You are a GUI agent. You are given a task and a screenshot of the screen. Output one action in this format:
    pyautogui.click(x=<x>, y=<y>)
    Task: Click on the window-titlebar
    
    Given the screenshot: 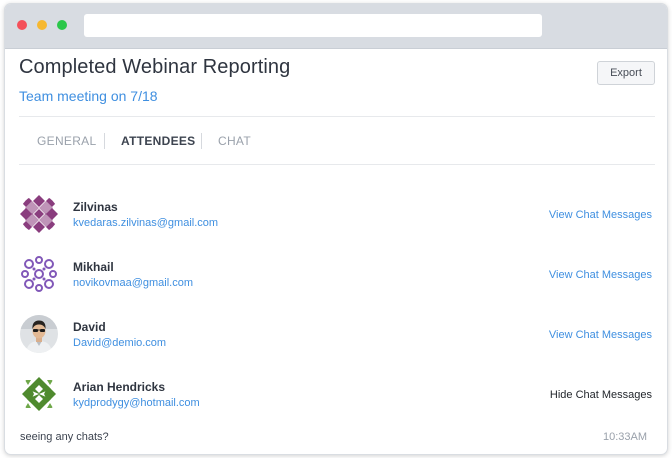 What is the action you would take?
    pyautogui.click(x=336, y=26)
    